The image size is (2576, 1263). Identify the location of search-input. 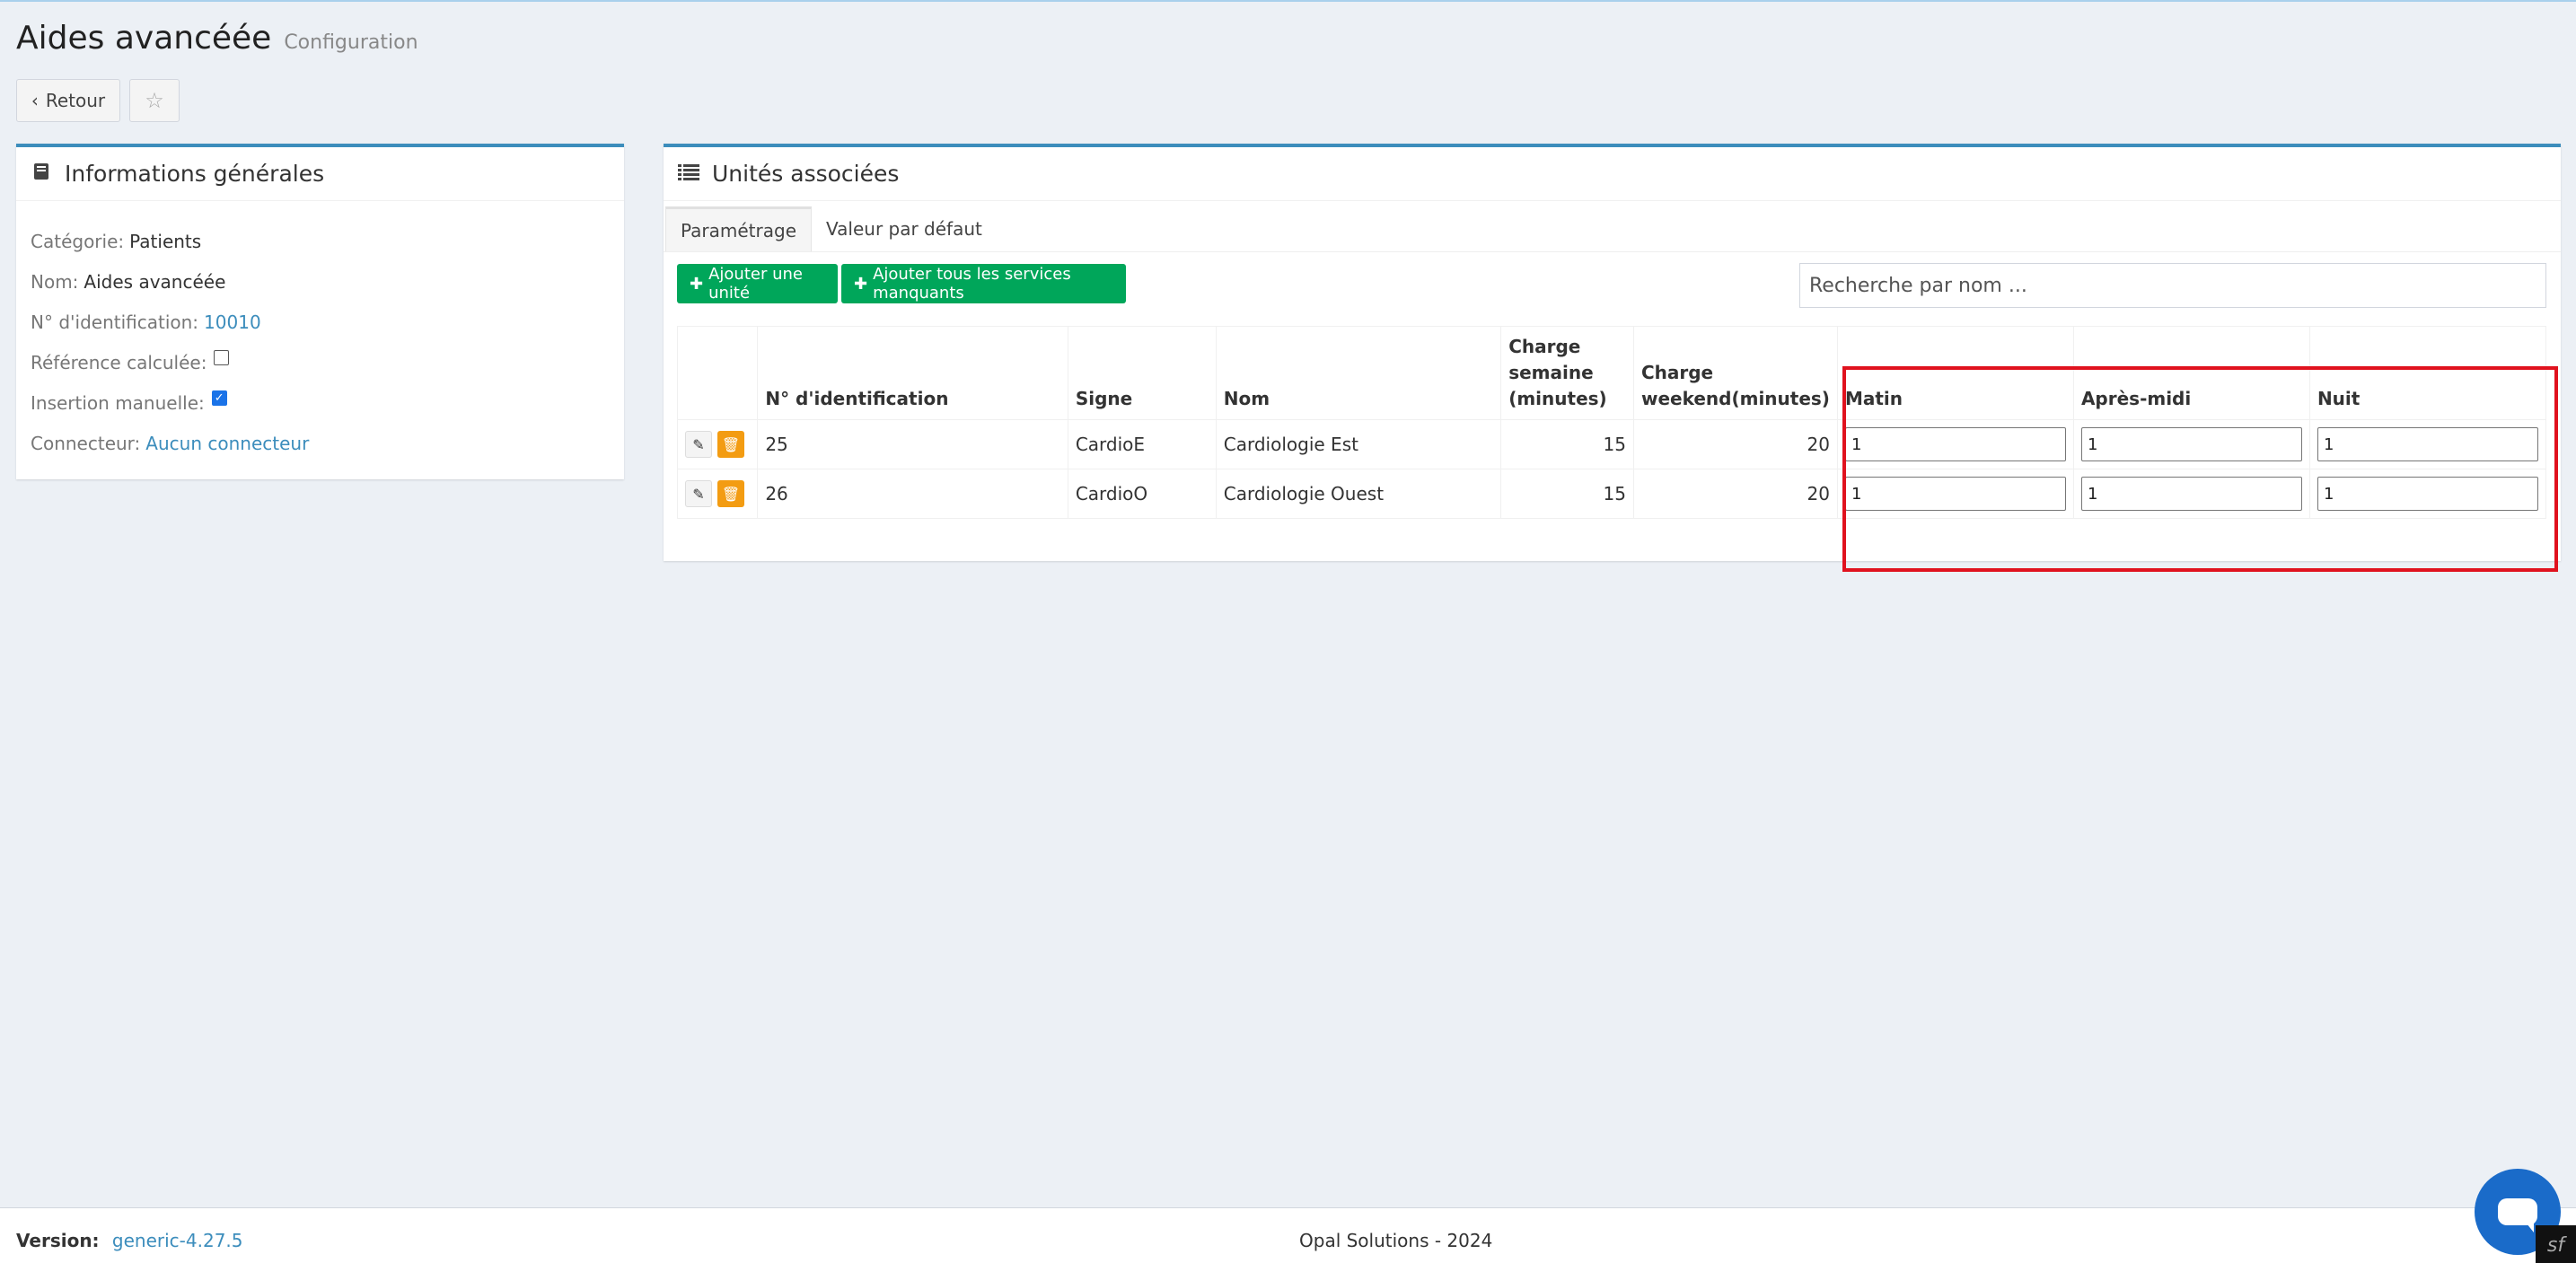
(2172, 285).